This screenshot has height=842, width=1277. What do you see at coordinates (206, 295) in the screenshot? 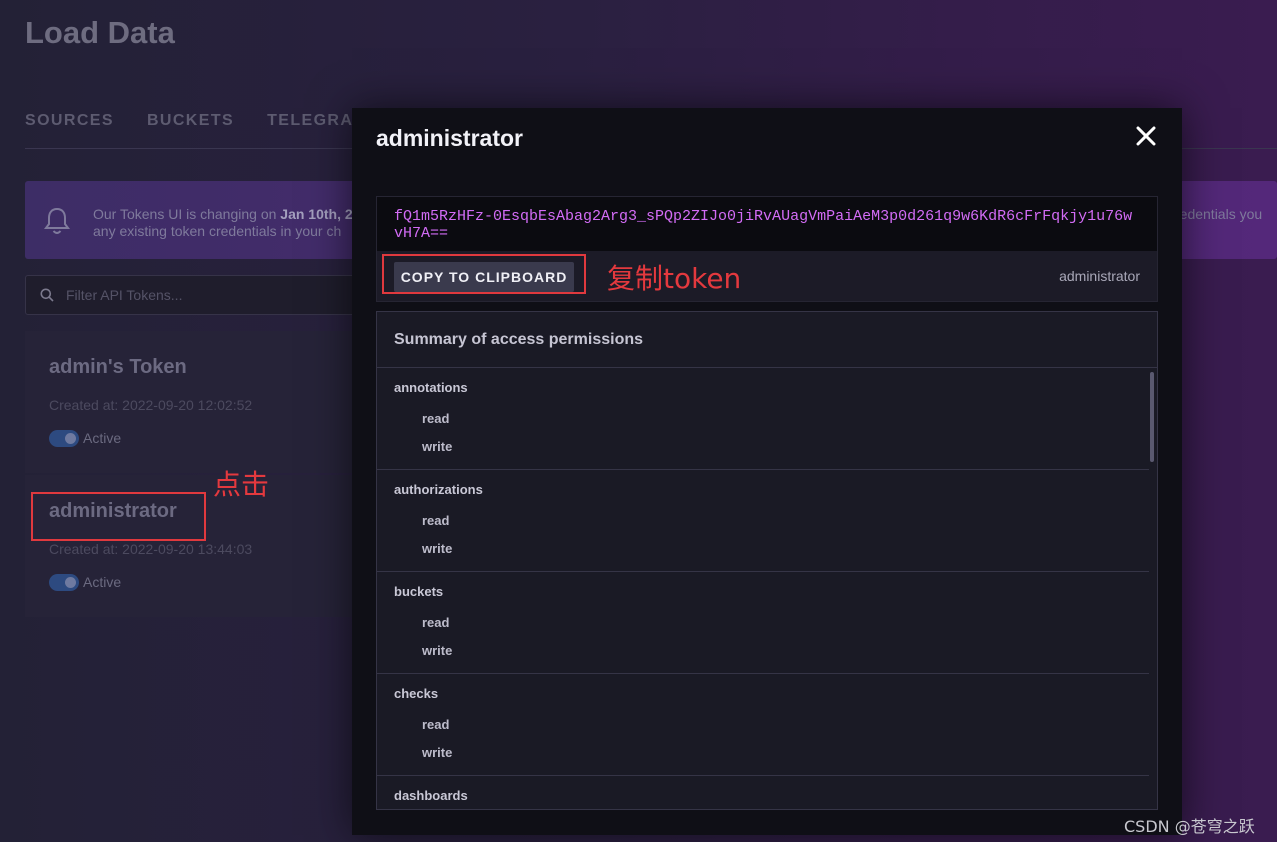
I see `filter-input` at bounding box center [206, 295].